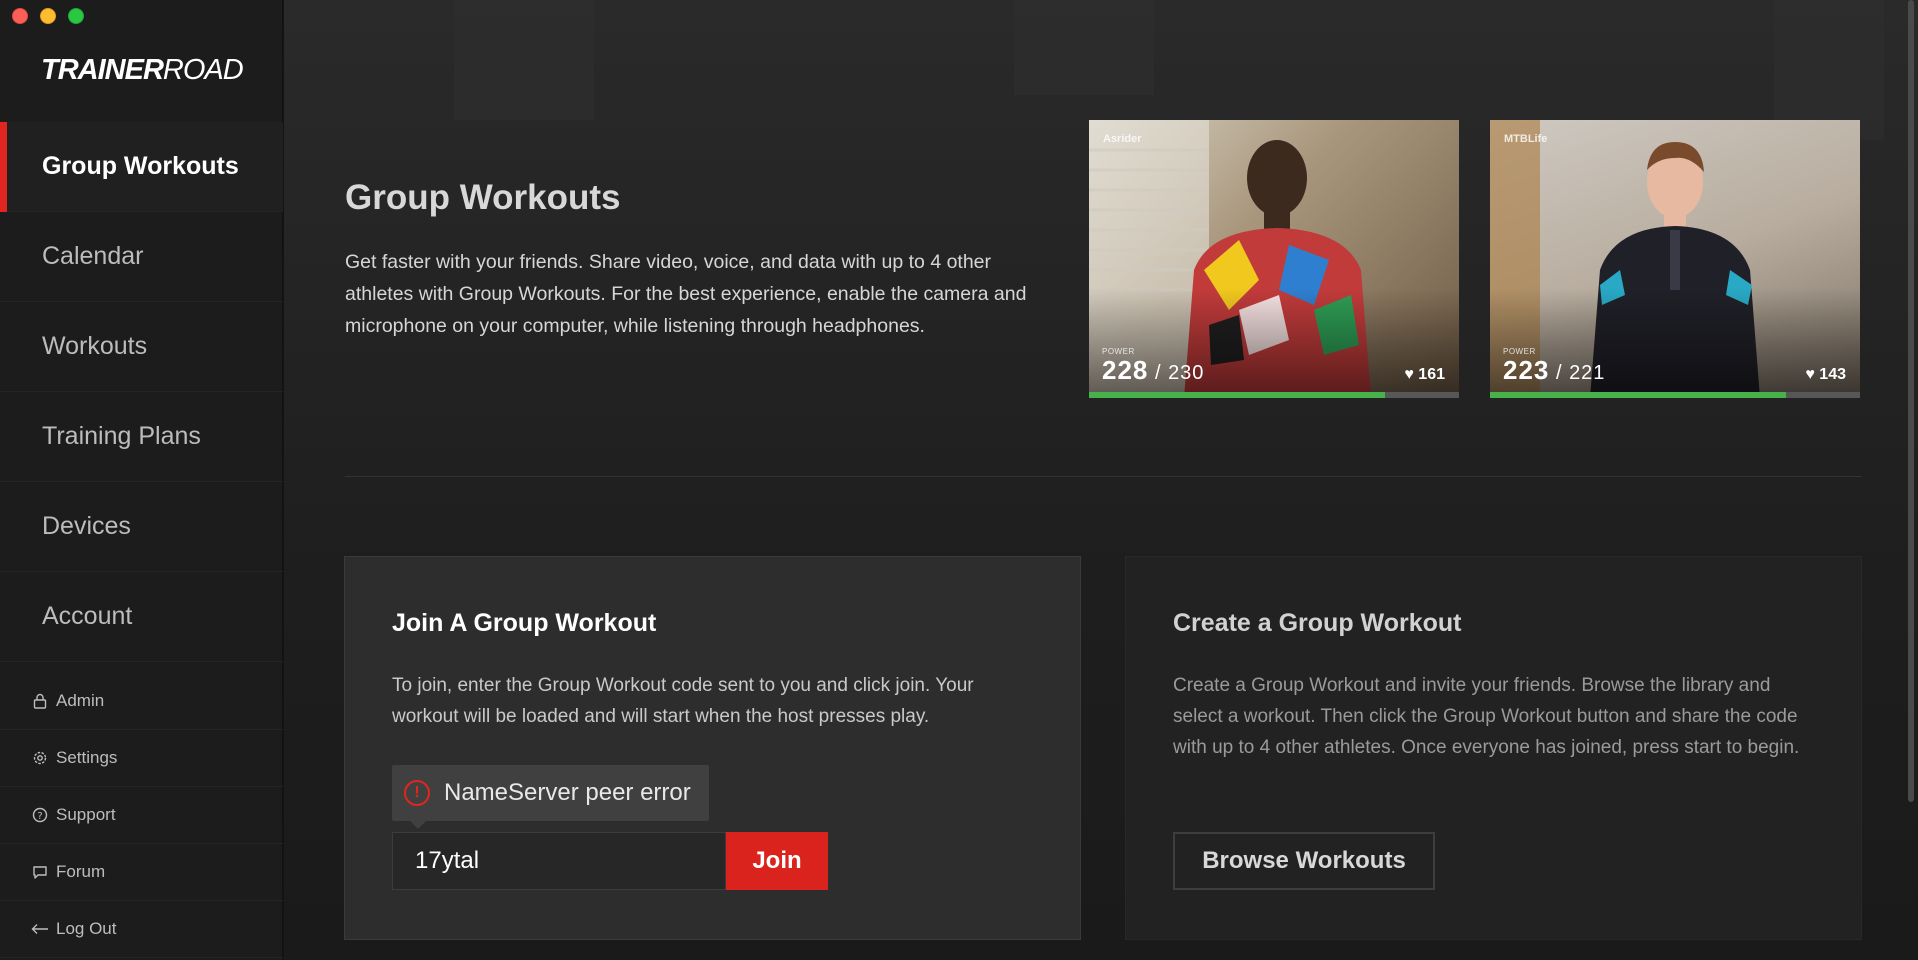 The width and height of the screenshot is (1918, 960). What do you see at coordinates (40, 929) in the screenshot?
I see `arrow-left-icon` at bounding box center [40, 929].